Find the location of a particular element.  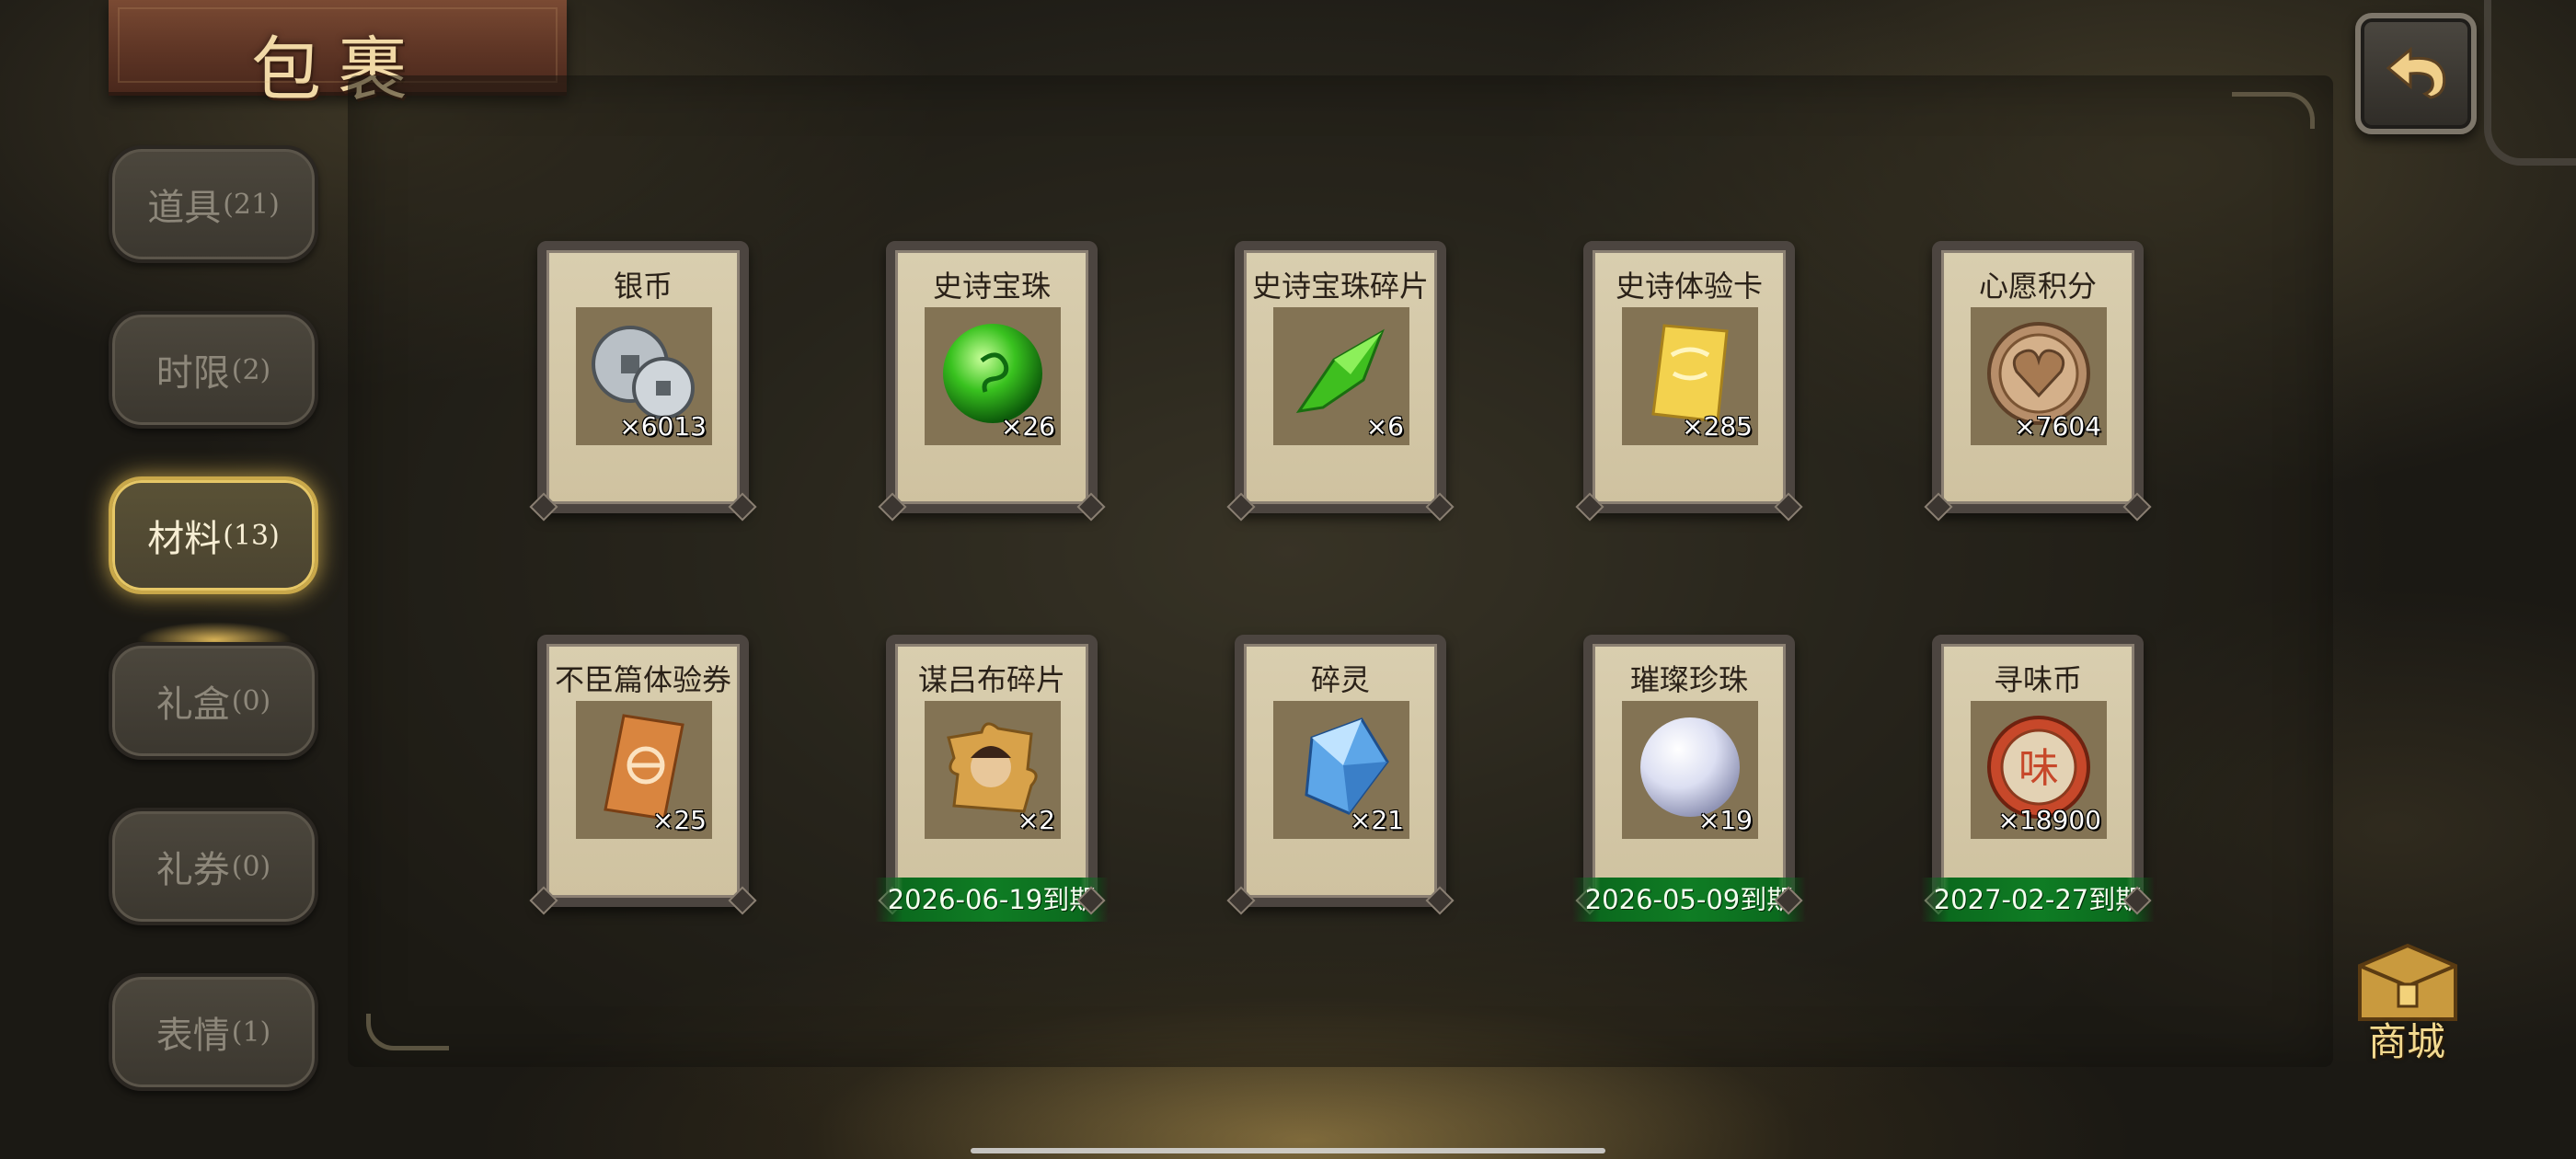

item-card-taste-coin: 寻味币 味 ×18900 2027-02-27到期 is located at coordinates (2038, 778).